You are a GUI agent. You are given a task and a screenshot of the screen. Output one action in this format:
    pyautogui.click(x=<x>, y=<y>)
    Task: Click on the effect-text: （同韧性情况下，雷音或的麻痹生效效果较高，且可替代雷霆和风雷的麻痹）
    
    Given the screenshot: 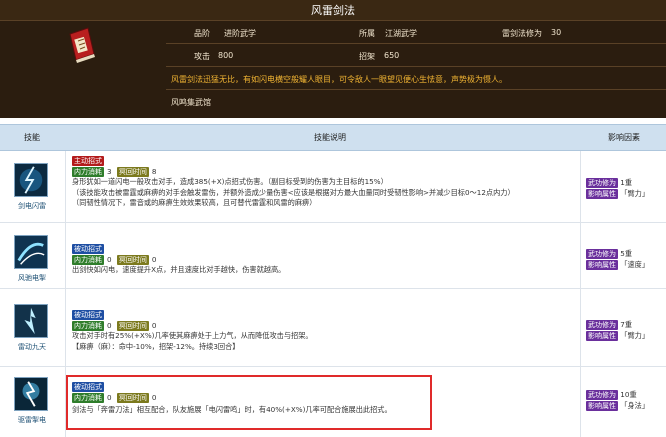 What is the action you would take?
    pyautogui.click(x=194, y=202)
    